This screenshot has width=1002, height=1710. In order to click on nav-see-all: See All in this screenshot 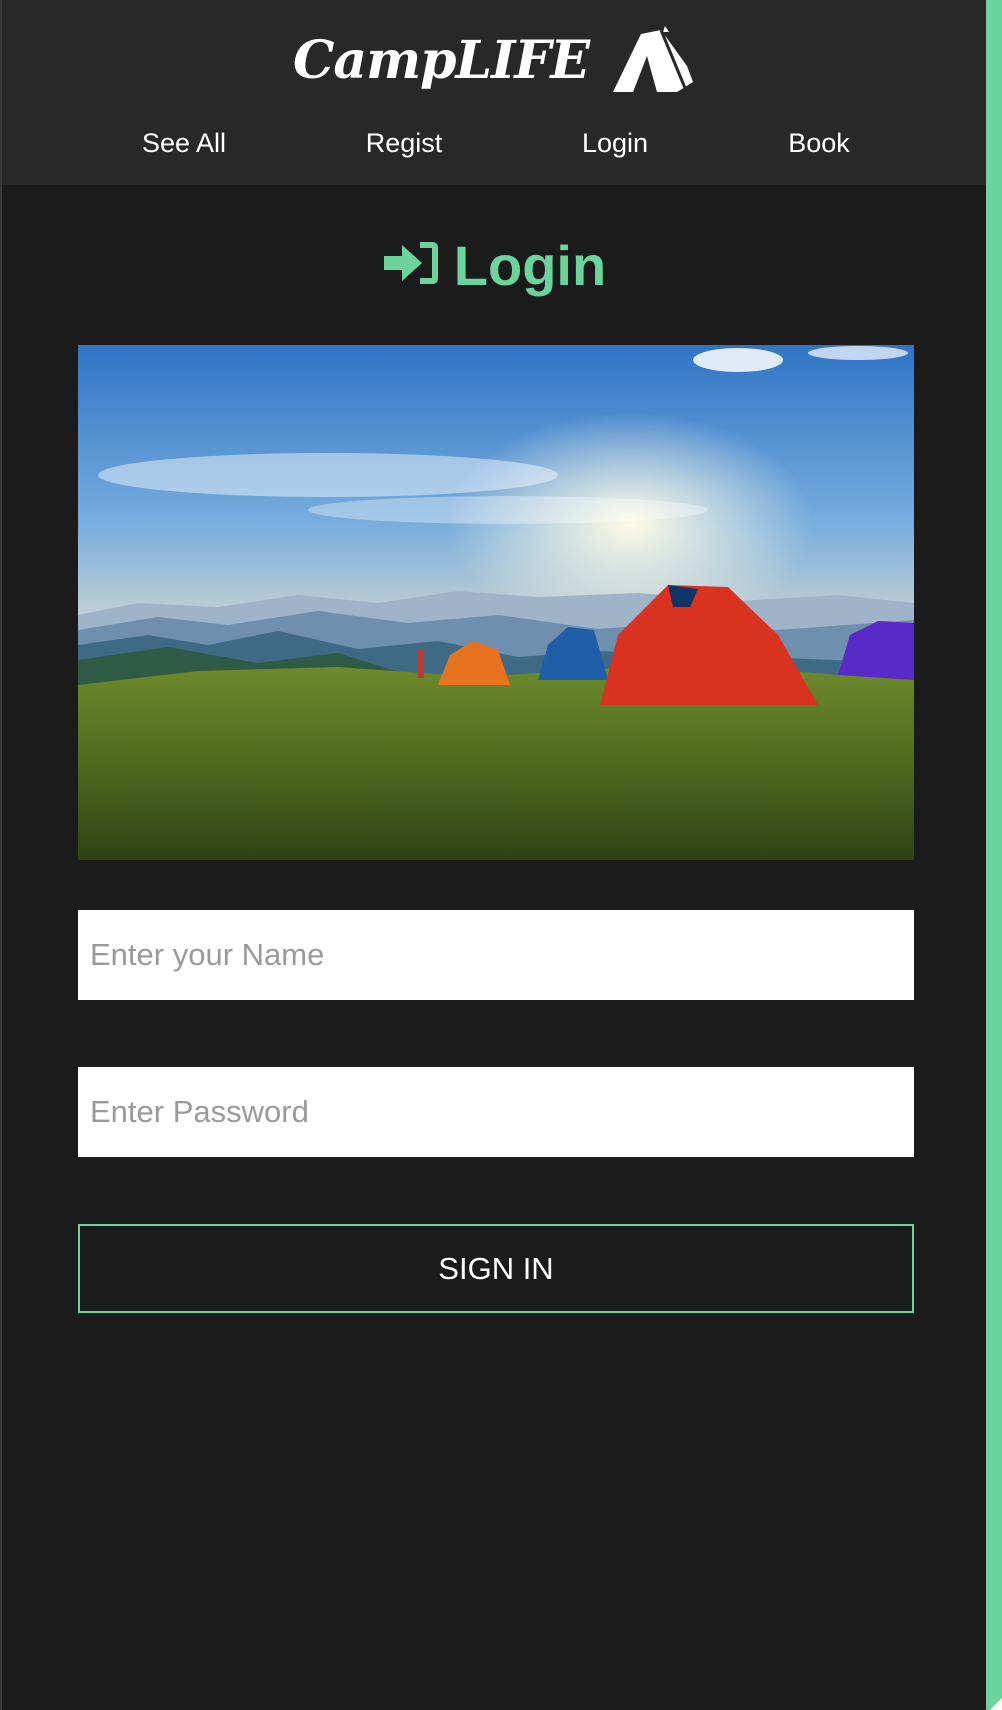, I will do `click(184, 143)`.